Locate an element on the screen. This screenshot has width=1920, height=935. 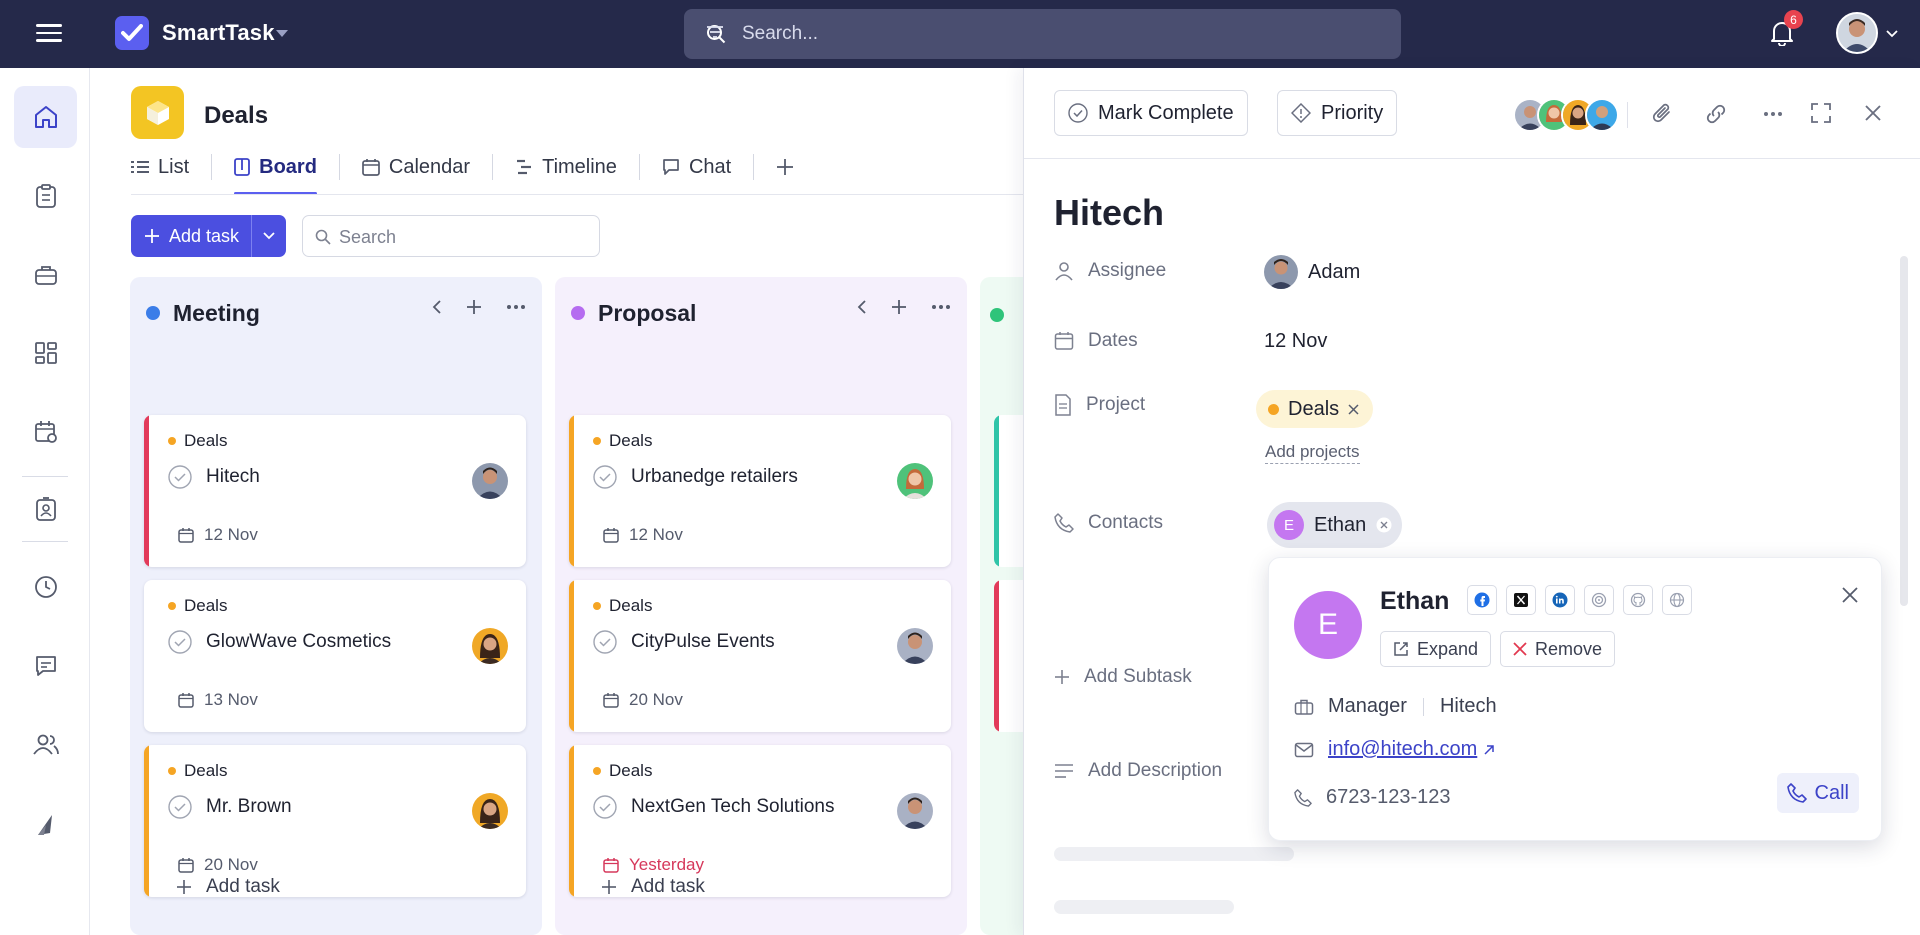
global-search-input is located at coordinates (1022, 34).